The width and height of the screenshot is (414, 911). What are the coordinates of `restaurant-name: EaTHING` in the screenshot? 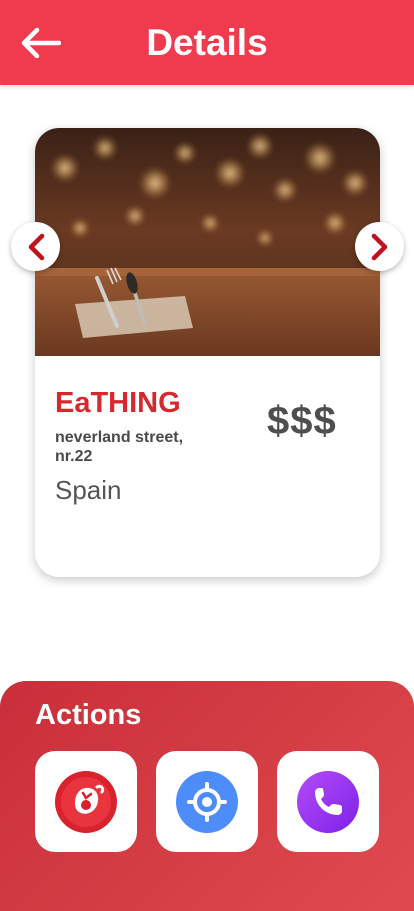 It's located at (118, 403).